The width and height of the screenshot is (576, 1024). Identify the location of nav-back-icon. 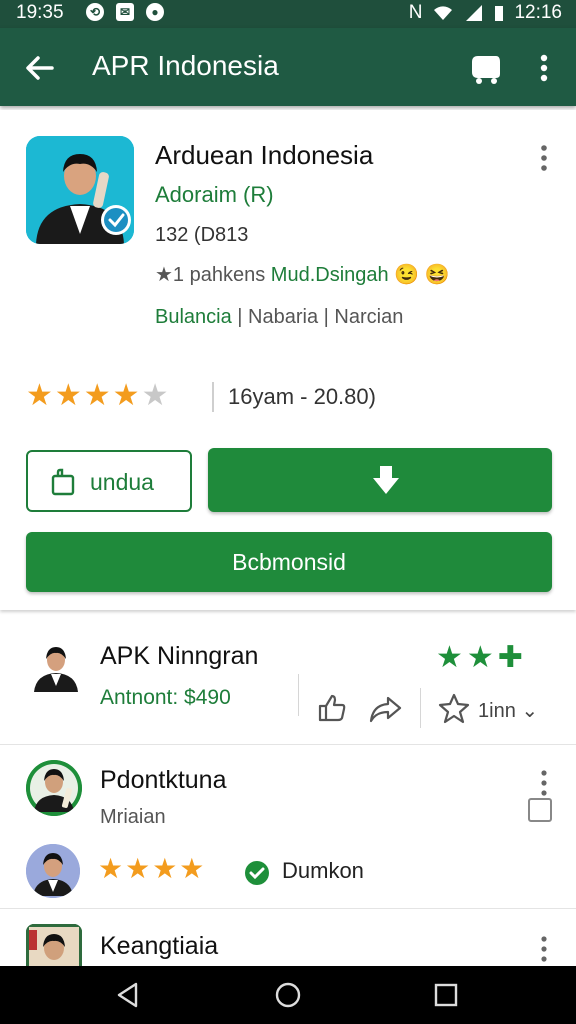
(128, 995).